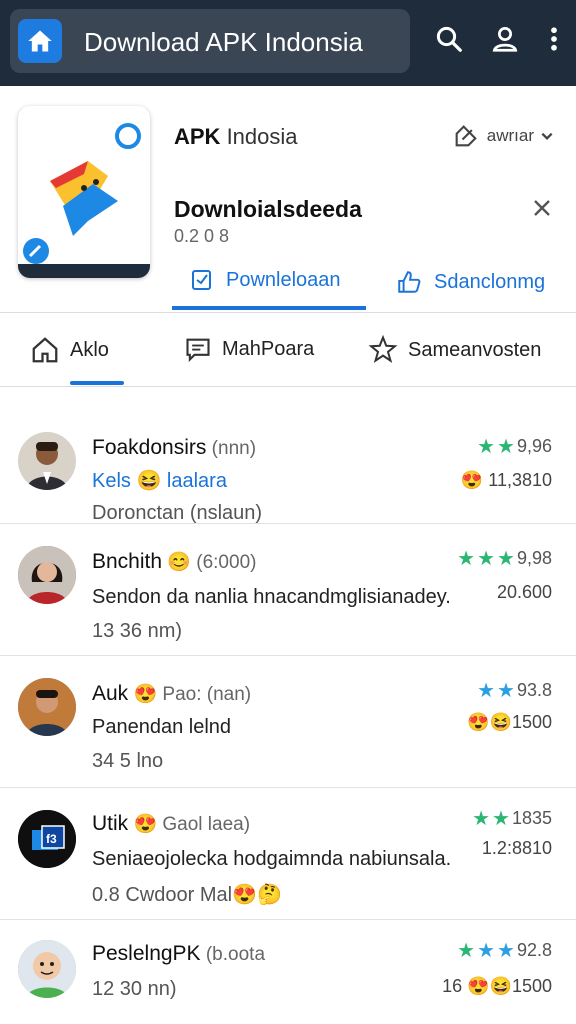 The height and width of the screenshot is (1024, 576). What do you see at coordinates (283, 279) in the screenshot?
I see `tab-download-label: Pownleloaan` at bounding box center [283, 279].